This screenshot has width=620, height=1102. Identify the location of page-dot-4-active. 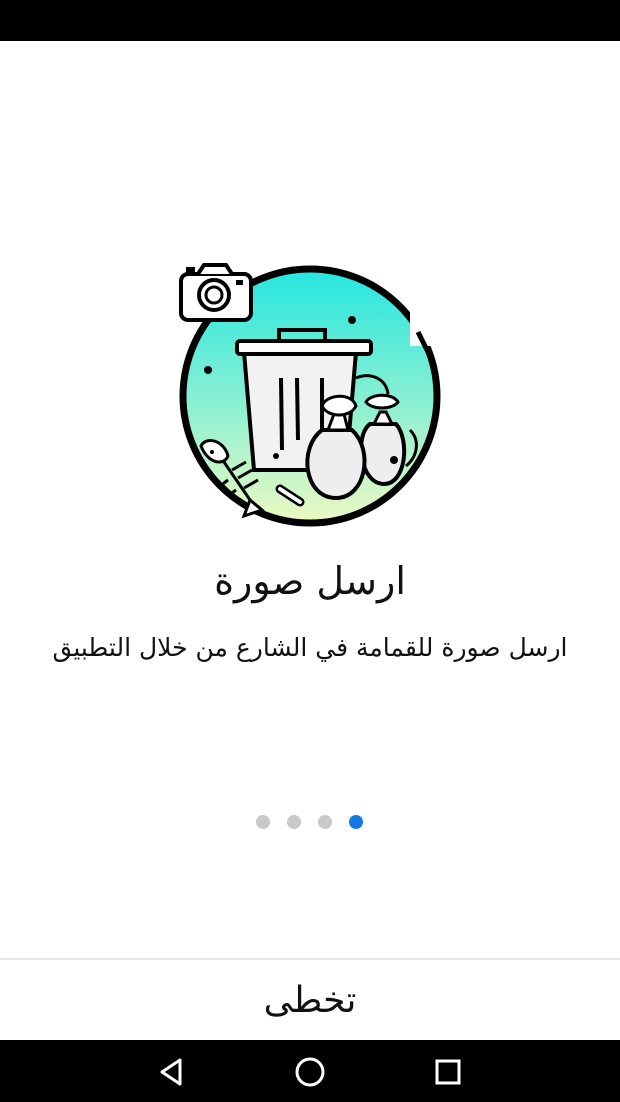
(356, 822).